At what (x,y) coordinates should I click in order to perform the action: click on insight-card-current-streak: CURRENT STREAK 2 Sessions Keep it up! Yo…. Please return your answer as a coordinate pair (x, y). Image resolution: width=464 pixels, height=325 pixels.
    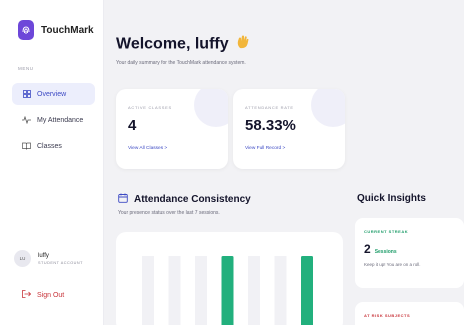
    Looking at the image, I should click on (409, 253).